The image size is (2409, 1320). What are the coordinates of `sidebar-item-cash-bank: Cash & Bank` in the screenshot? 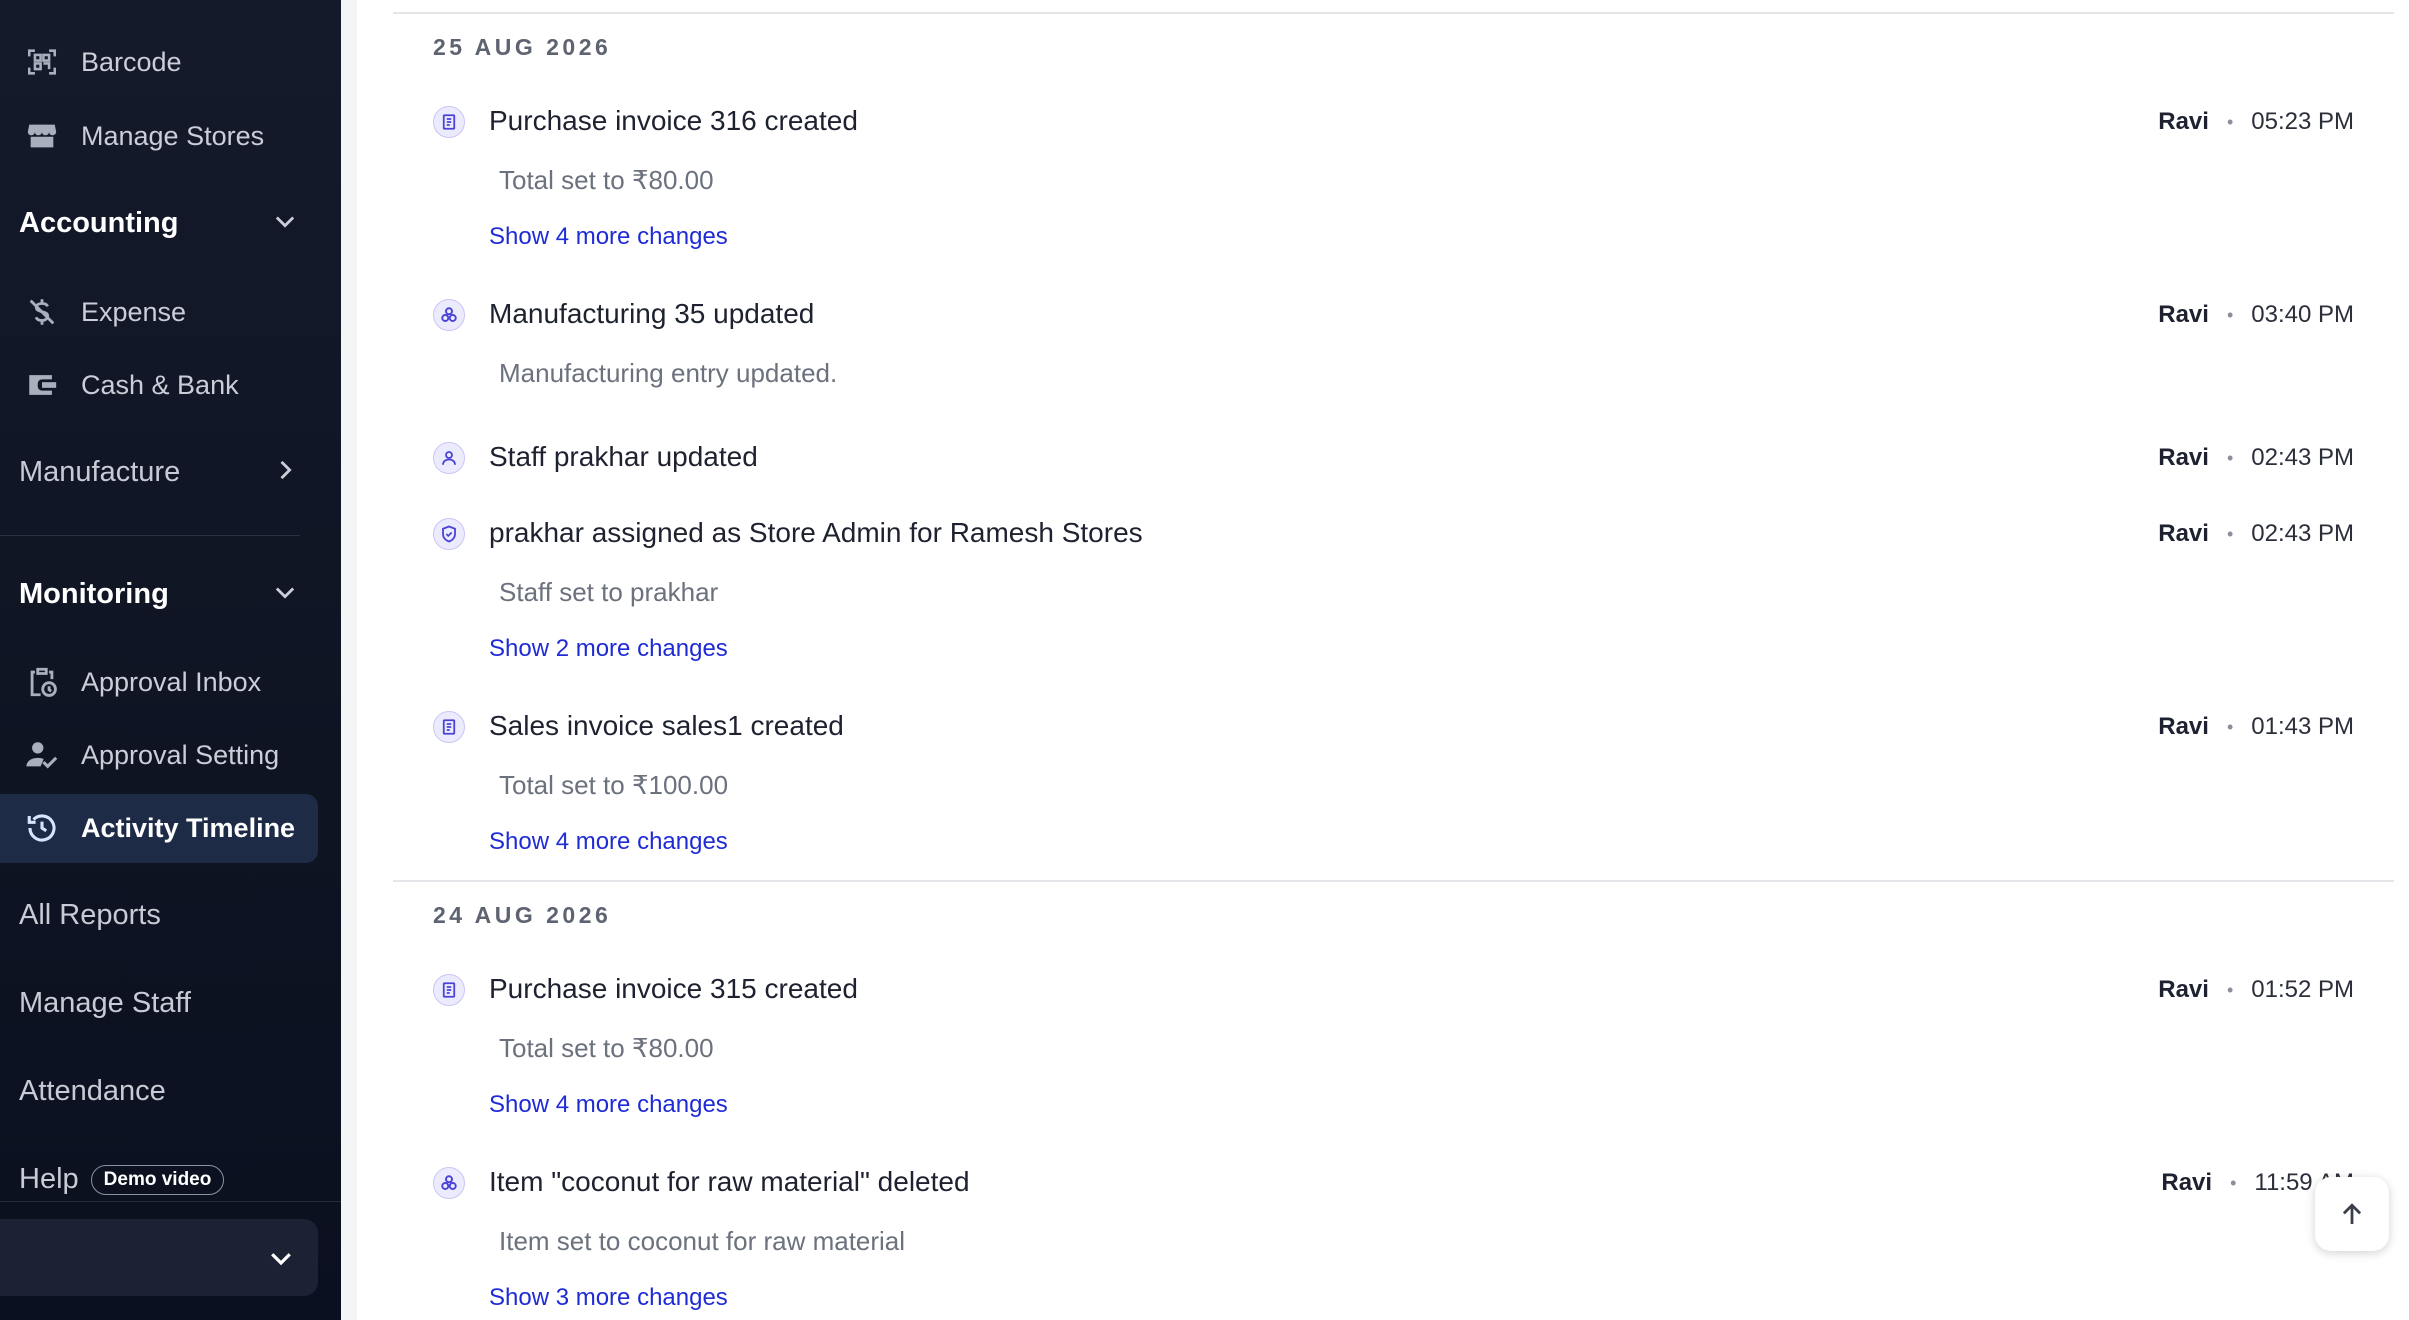 It's located at (159, 385).